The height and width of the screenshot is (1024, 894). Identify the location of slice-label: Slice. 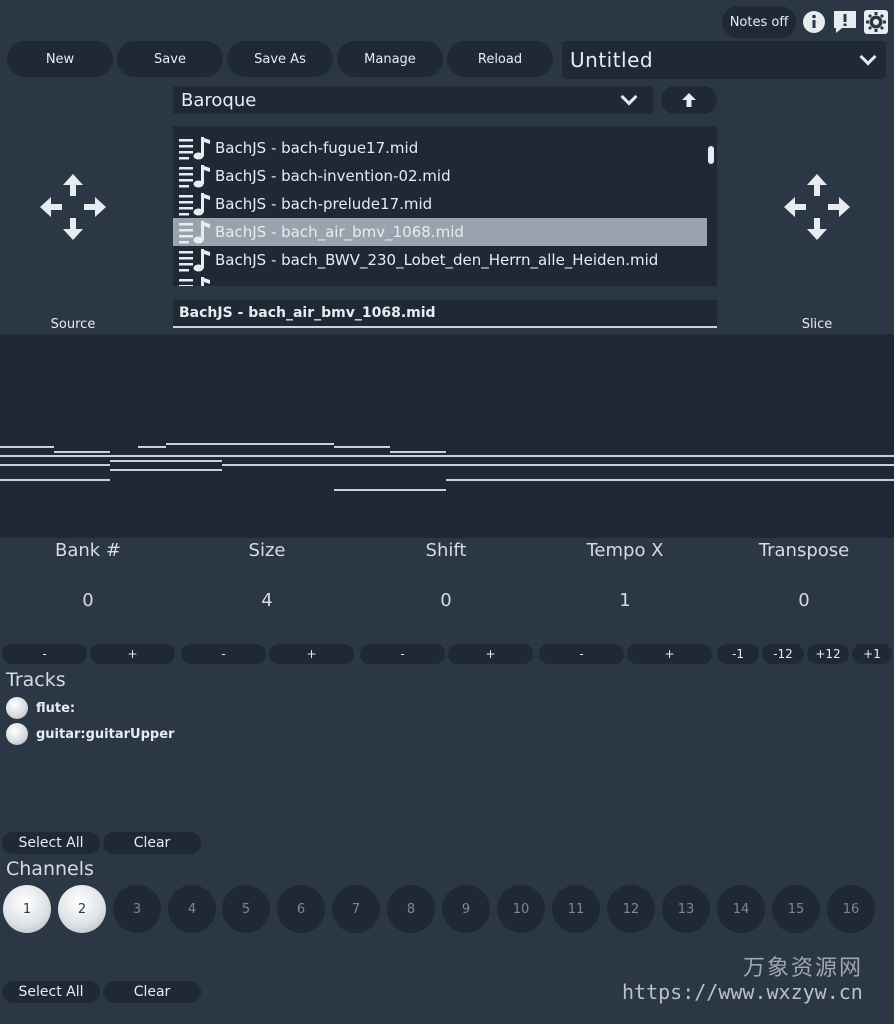
(817, 324).